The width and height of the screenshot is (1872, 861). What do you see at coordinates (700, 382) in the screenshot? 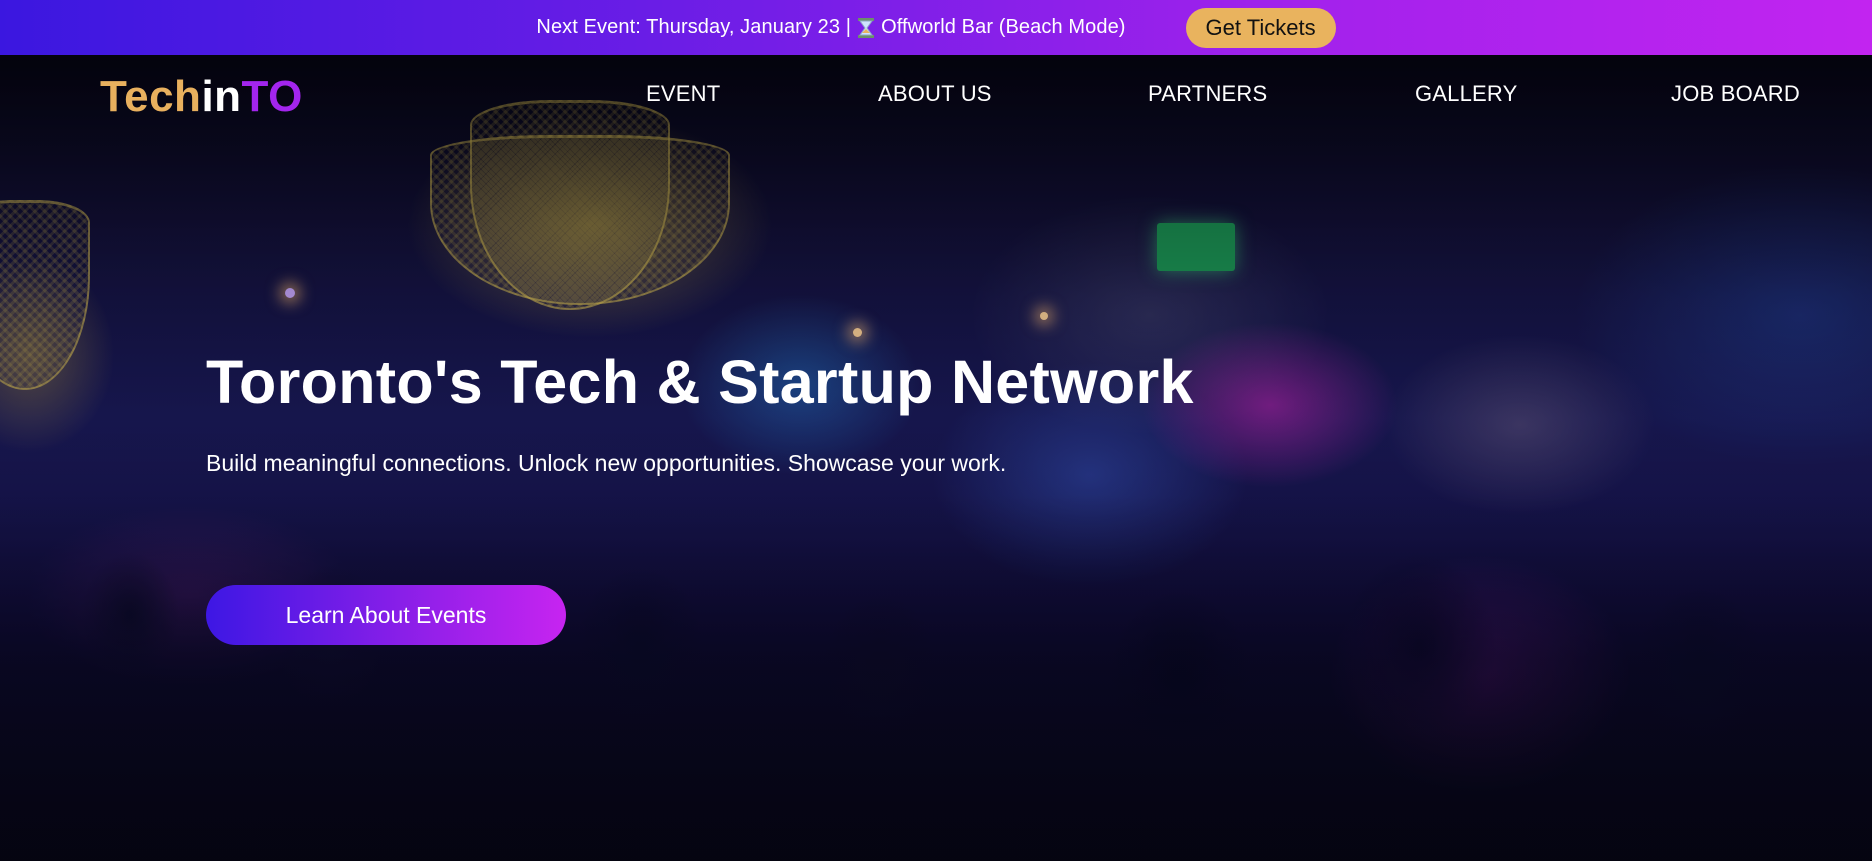
I see `hero-title: Toronto's Tech & Startup Network` at bounding box center [700, 382].